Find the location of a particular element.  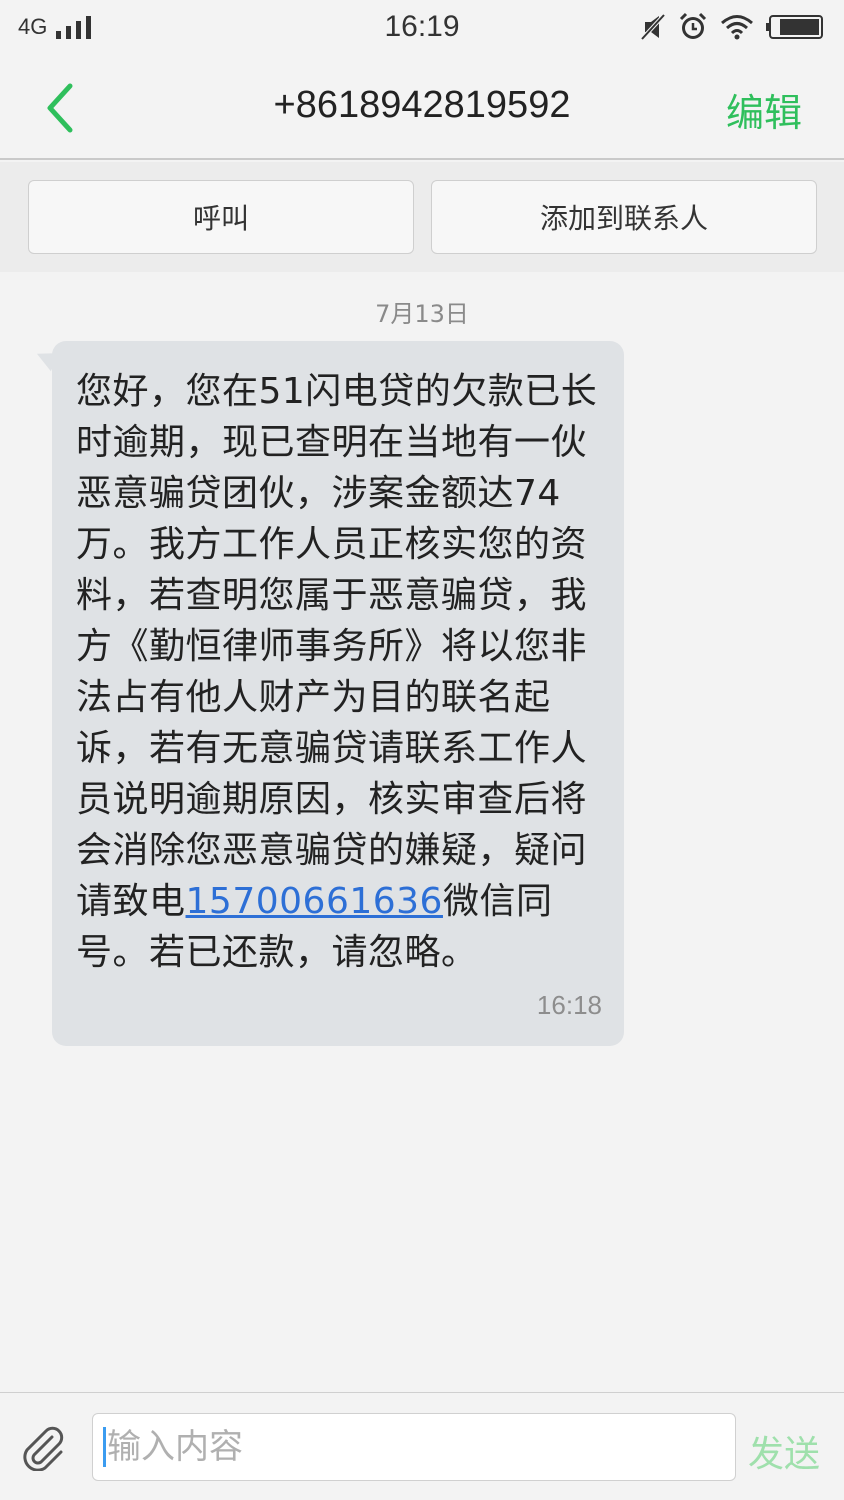

text-cursor is located at coordinates (104, 1447).